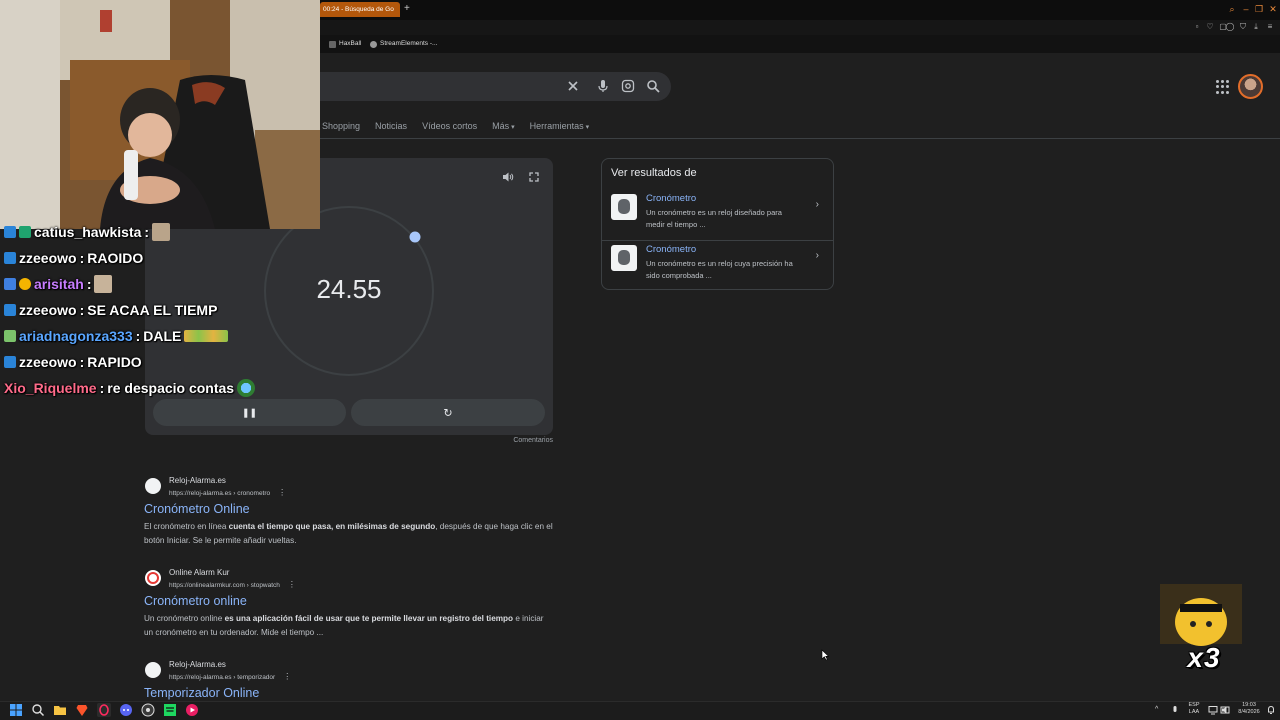  Describe the element at coordinates (496, 440) in the screenshot. I see `feedback-link: Comentarios` at that location.